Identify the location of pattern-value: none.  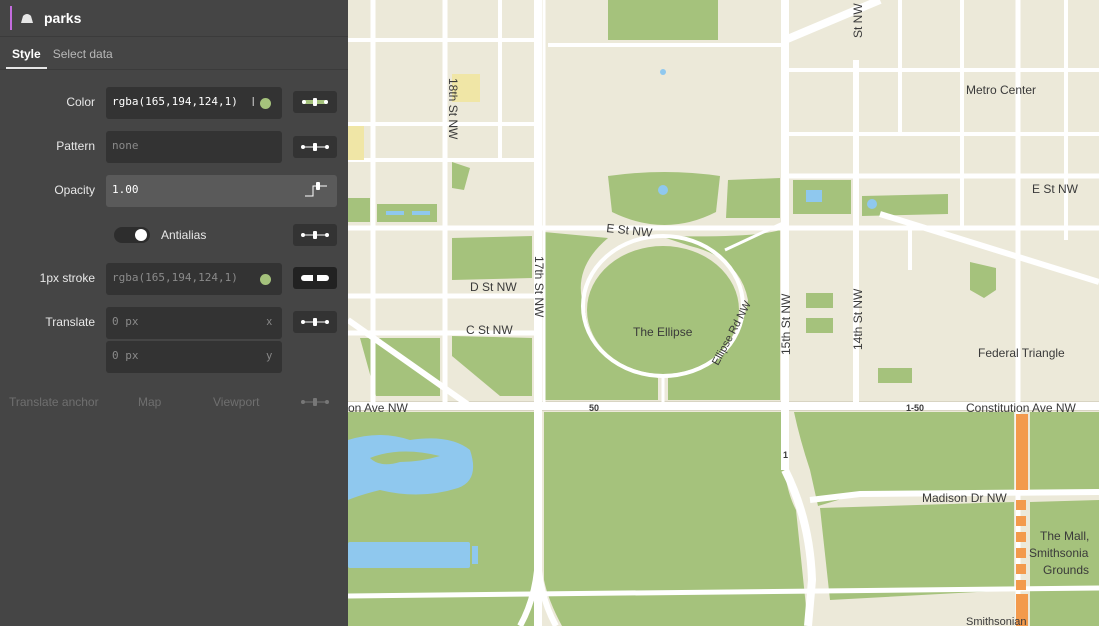
(125, 145).